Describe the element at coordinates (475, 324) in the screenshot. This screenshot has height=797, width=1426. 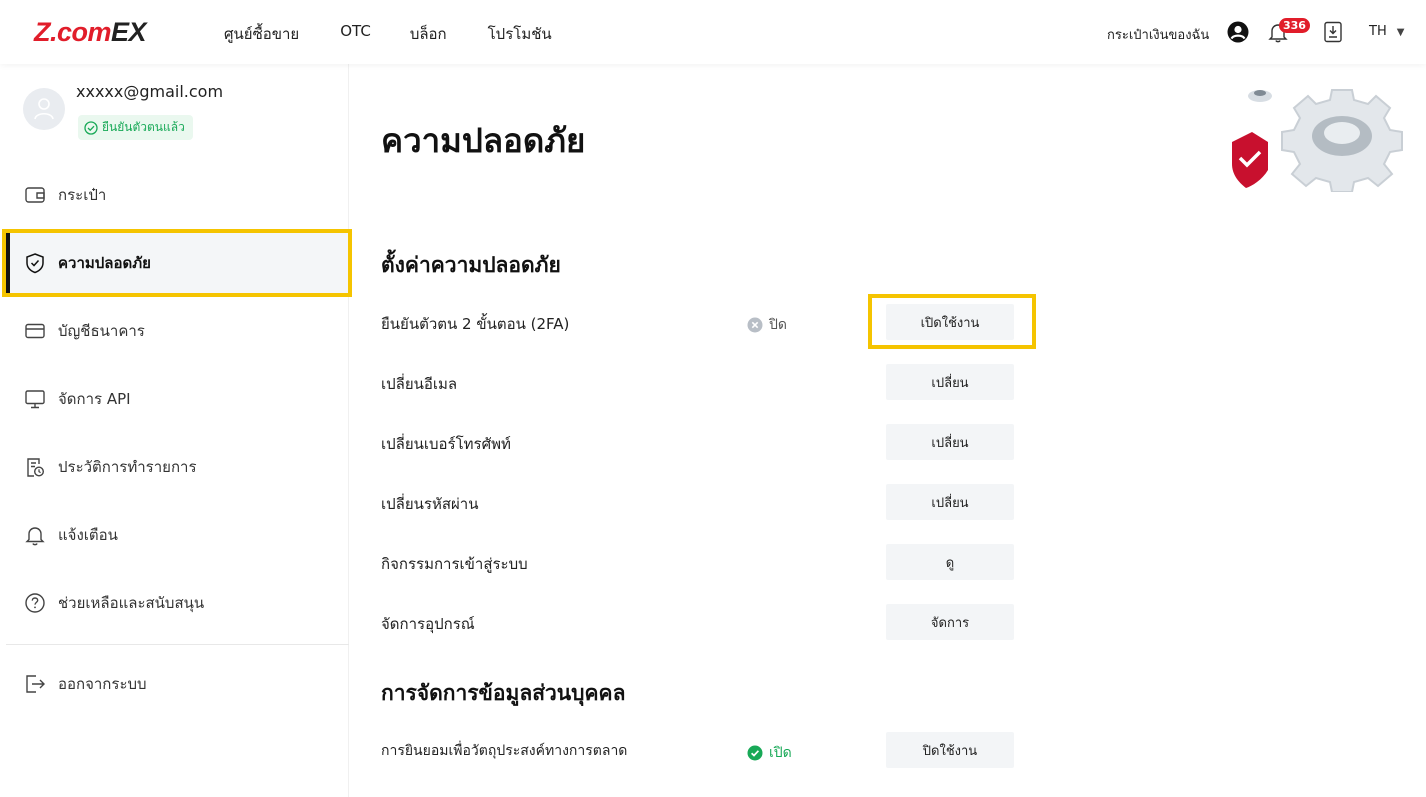
I see `2fa-label: ยืนยันตัวตน 2 ขั้นตอน (2FA)` at that location.